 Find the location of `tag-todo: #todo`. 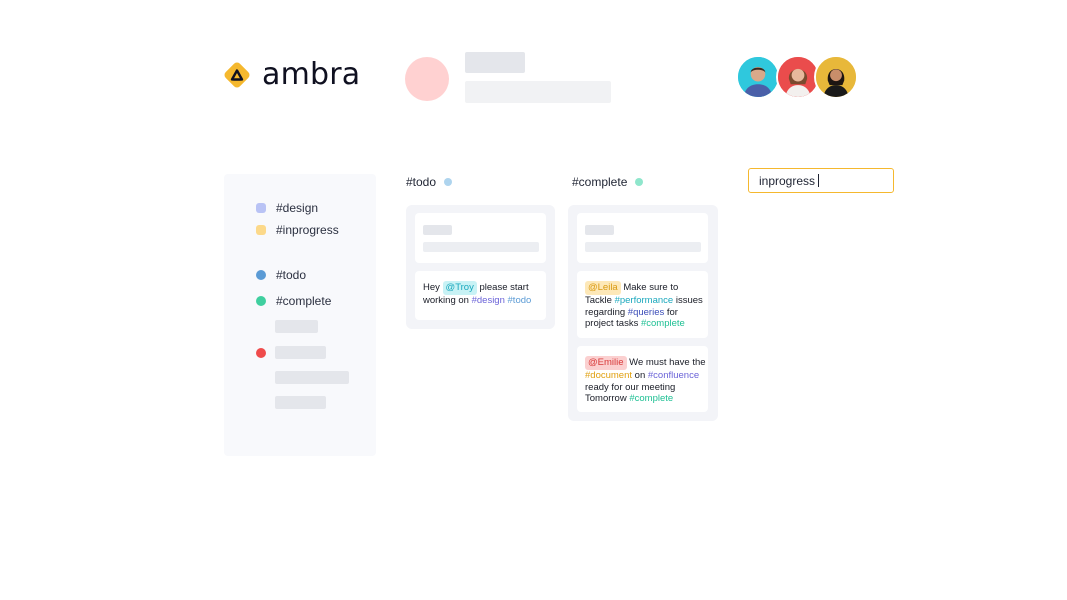

tag-todo: #todo is located at coordinates (520, 300).